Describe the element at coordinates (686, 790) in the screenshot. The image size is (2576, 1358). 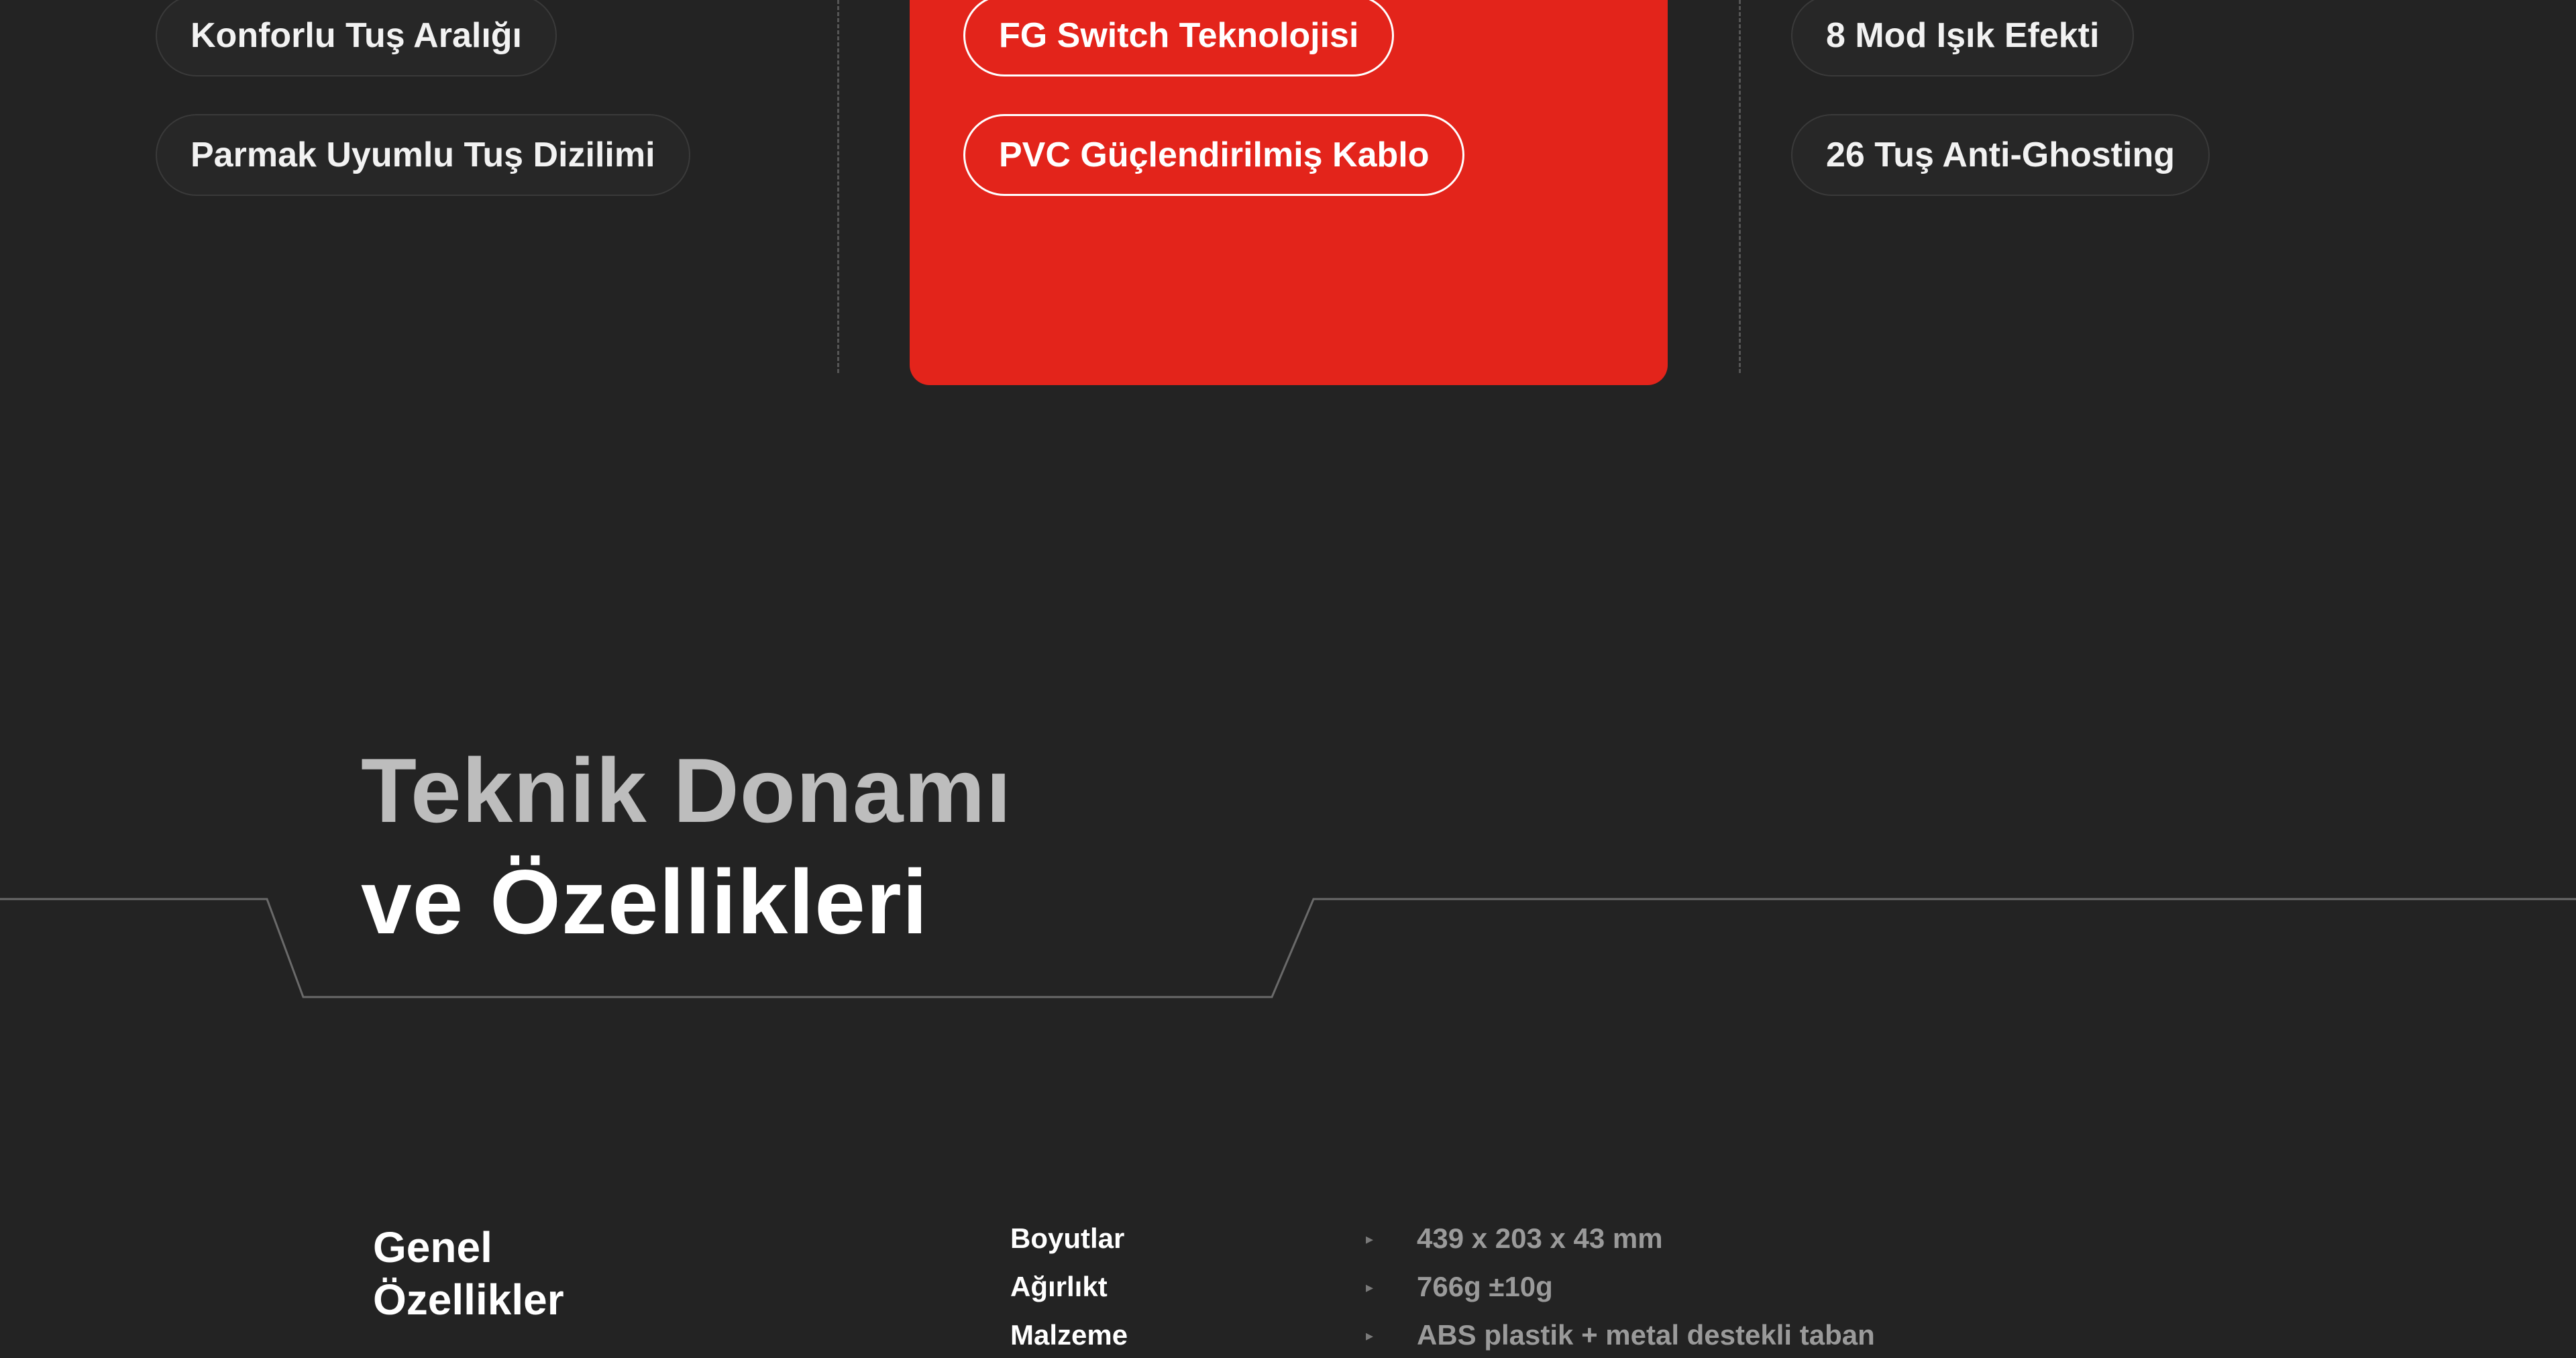
I see `page-title-line1: Teknik Donamı` at that location.